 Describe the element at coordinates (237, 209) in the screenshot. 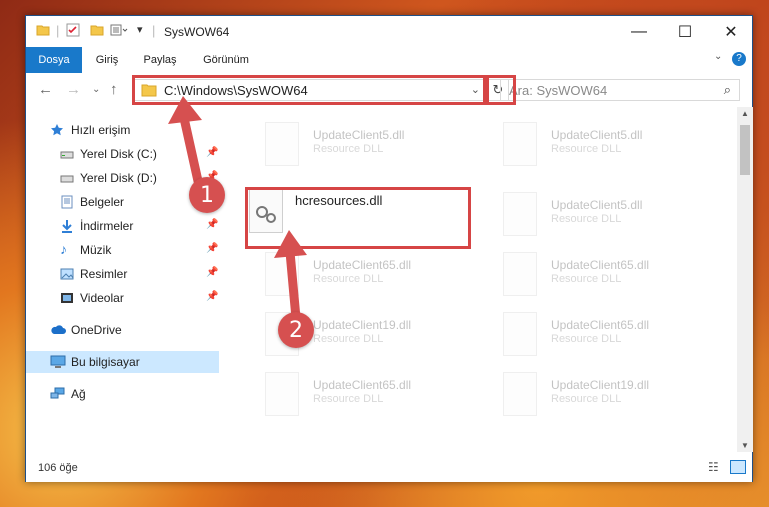

I see `annotation-arrows` at that location.